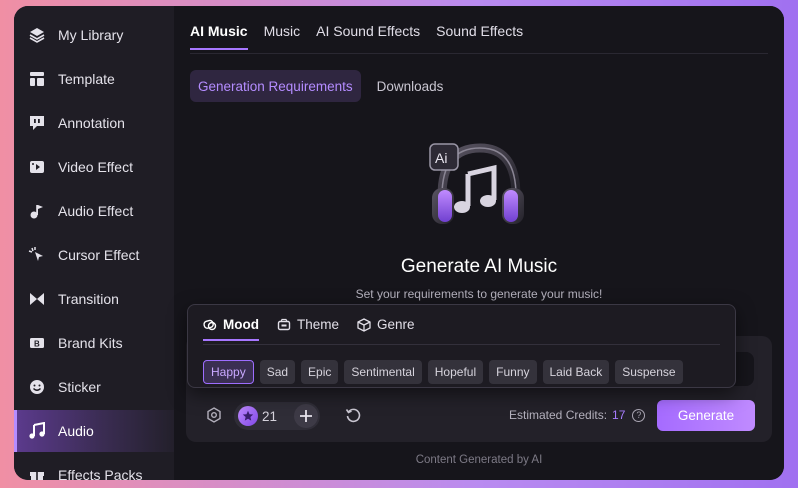 This screenshot has width=798, height=488. I want to click on popup-tab-mood: Mood, so click(231, 329).